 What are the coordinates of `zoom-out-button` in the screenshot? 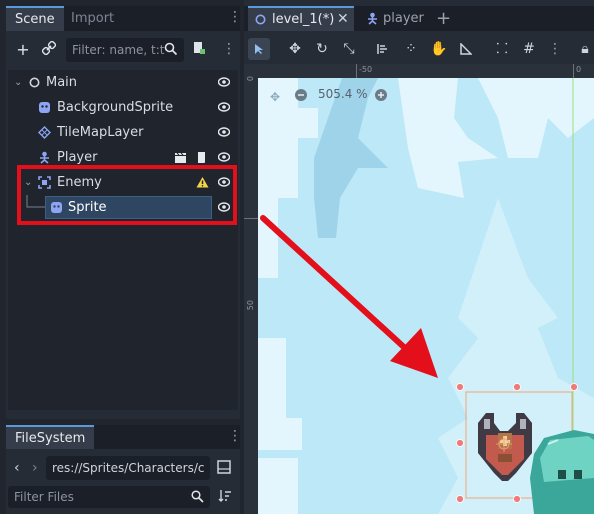 It's located at (301, 97).